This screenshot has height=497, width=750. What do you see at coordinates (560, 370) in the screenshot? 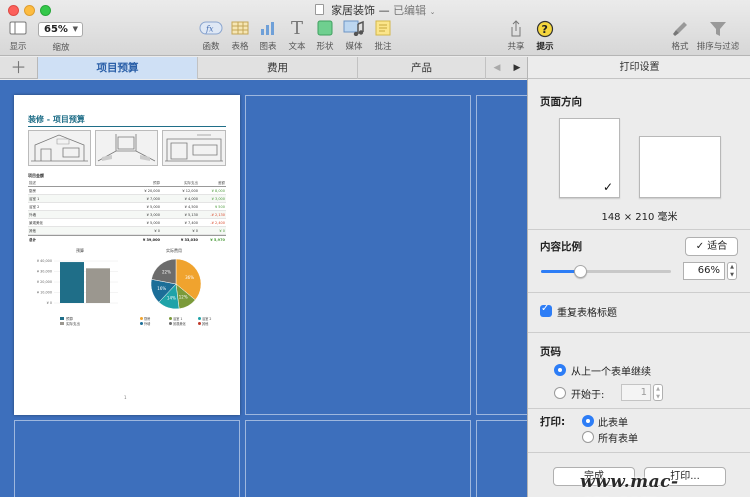
I see `continue-radio` at bounding box center [560, 370].